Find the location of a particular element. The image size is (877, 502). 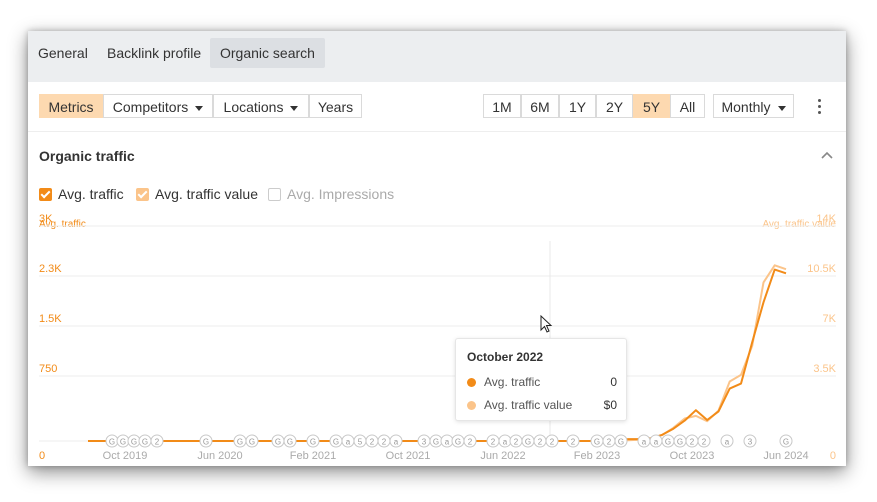

x-tick-label: Jun 2024 is located at coordinates (786, 456).